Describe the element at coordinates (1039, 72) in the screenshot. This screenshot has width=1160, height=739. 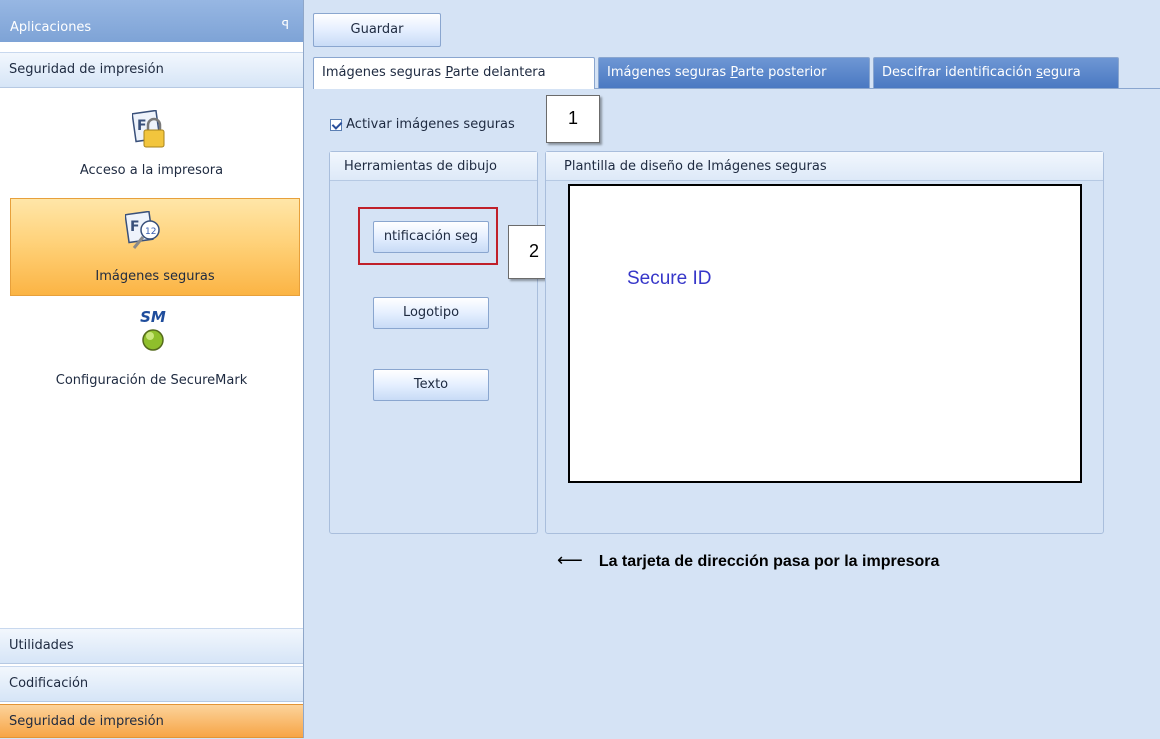
I see `tab-label-key: s` at that location.